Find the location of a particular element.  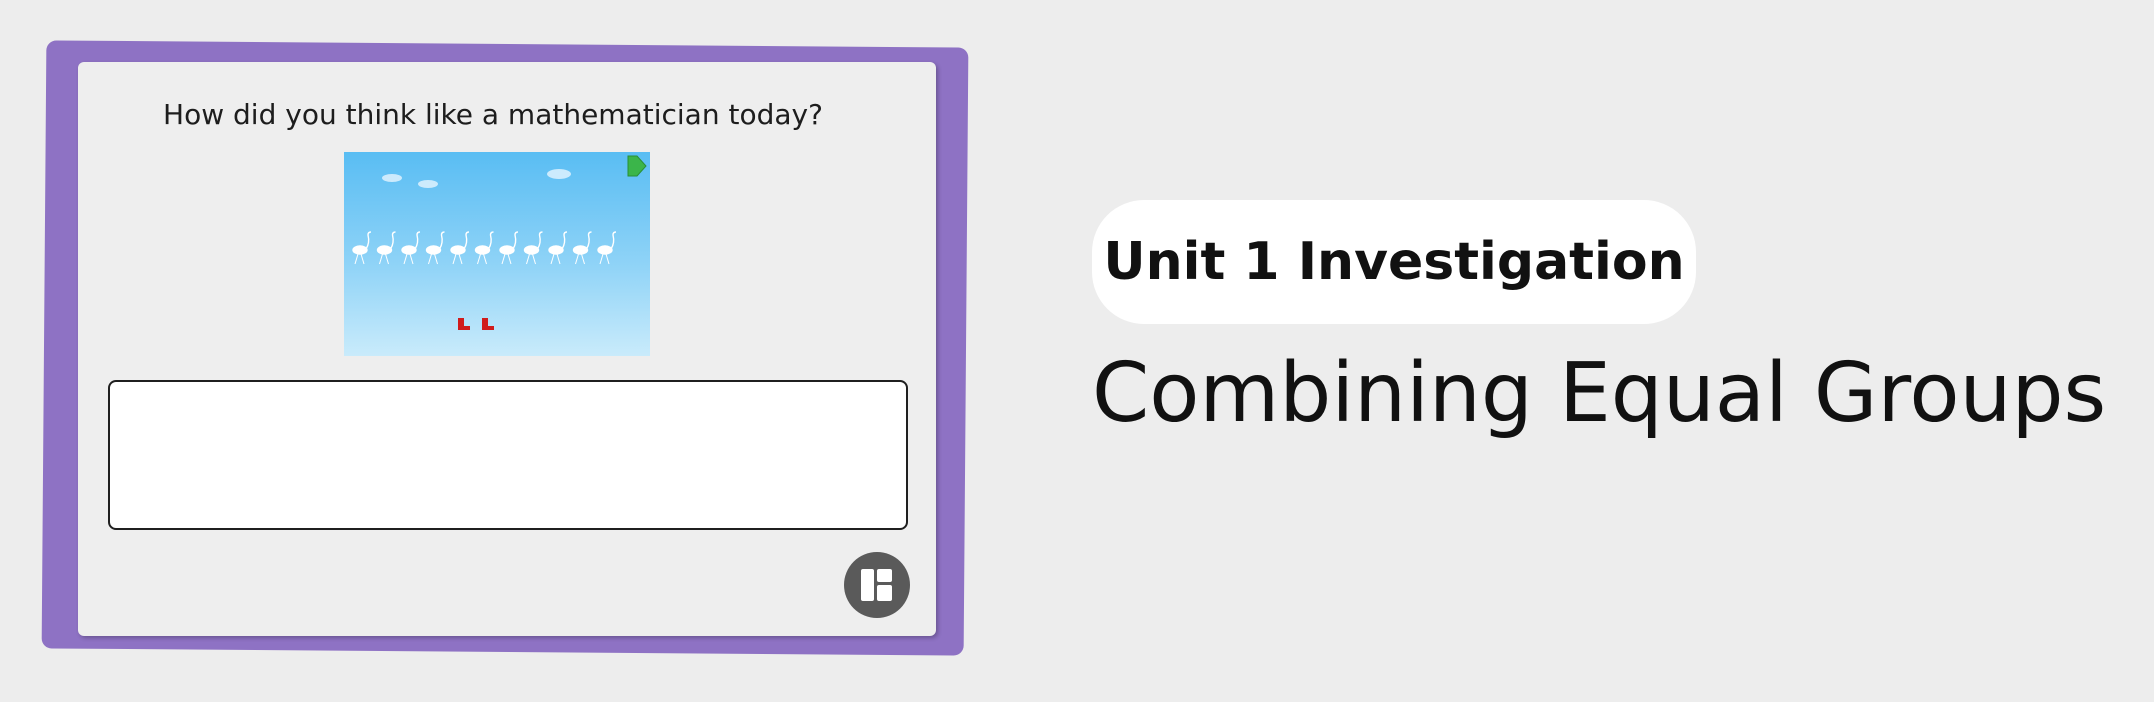

red-boots-icon is located at coordinates (476, 324).